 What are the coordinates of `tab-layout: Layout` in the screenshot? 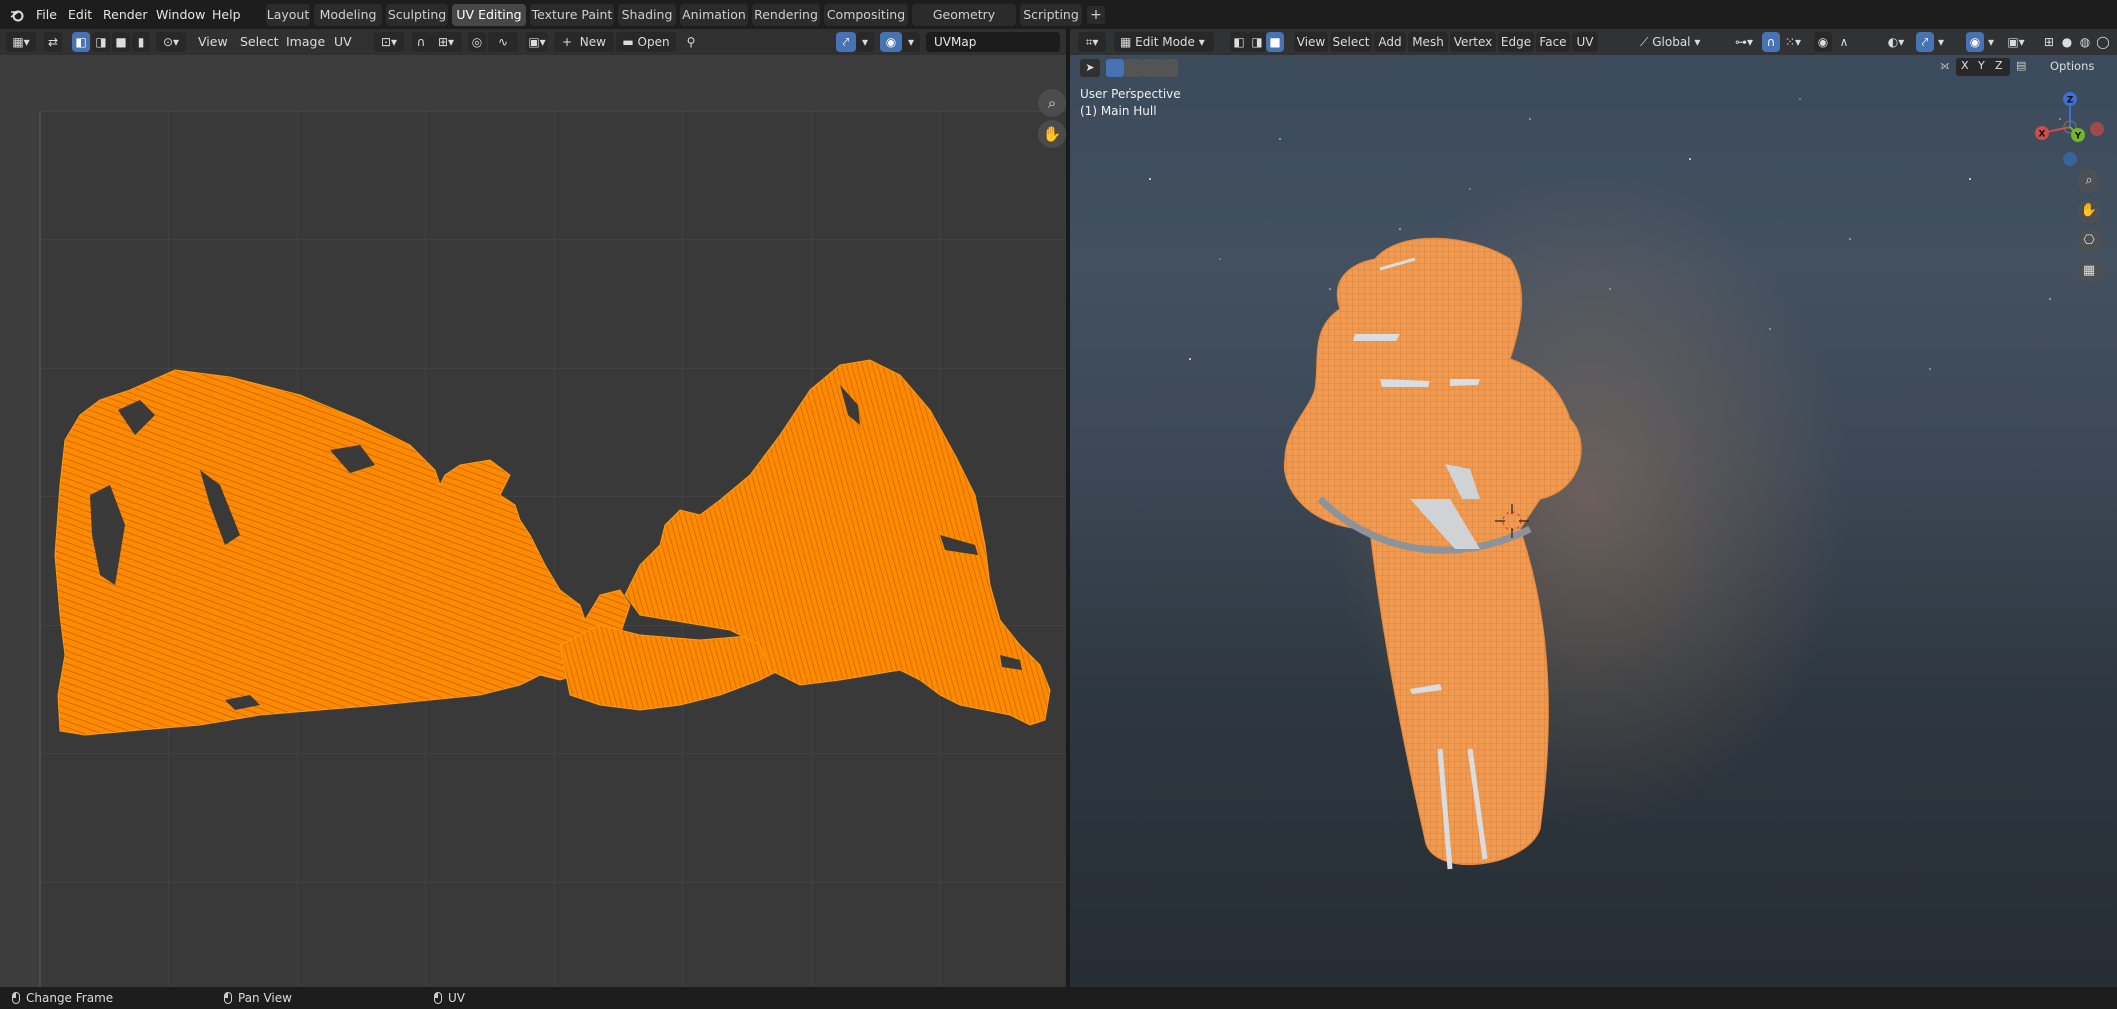 It's located at (288, 15).